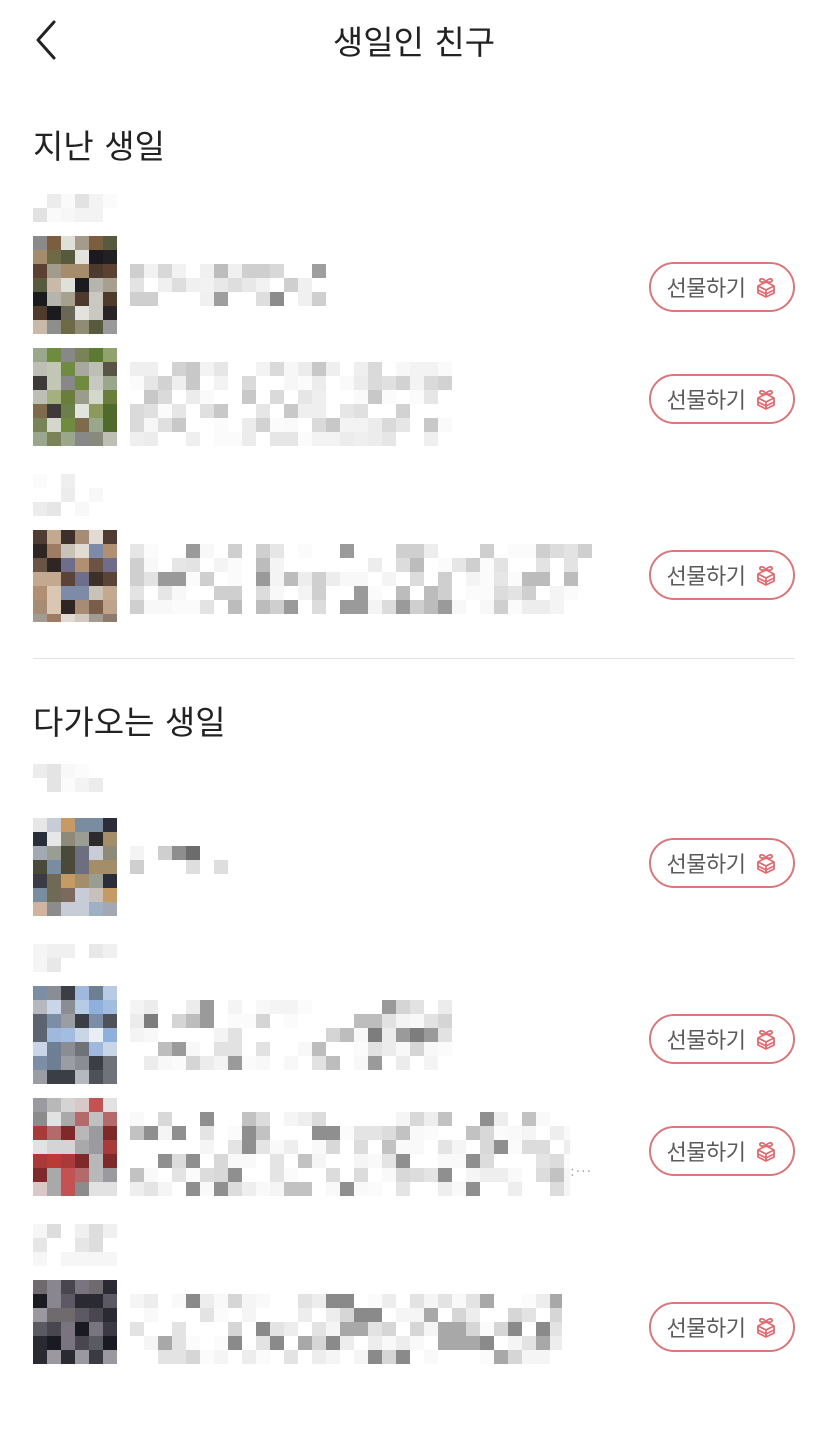  I want to click on truncation-mark: :···, so click(581, 1172).